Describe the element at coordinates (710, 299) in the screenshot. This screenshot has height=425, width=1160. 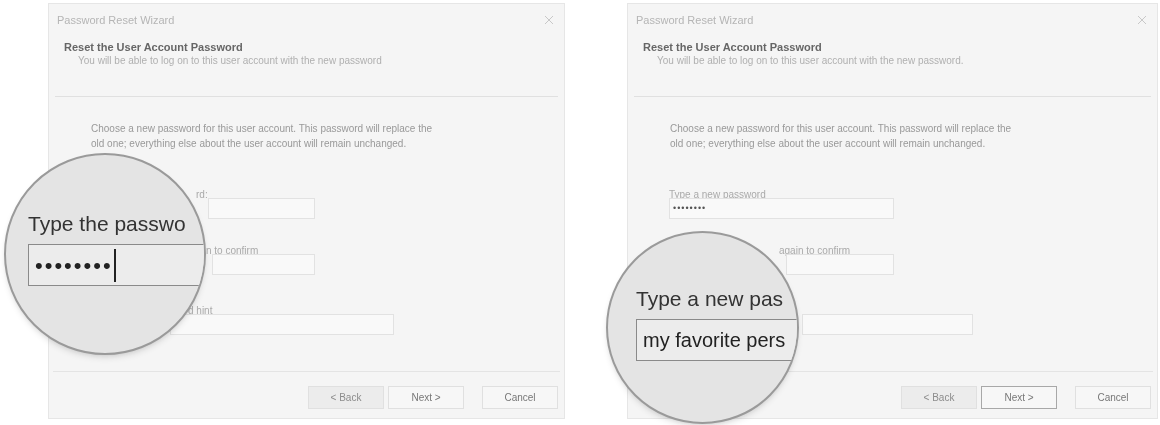
I see `magnified-label: Type a new pas` at that location.